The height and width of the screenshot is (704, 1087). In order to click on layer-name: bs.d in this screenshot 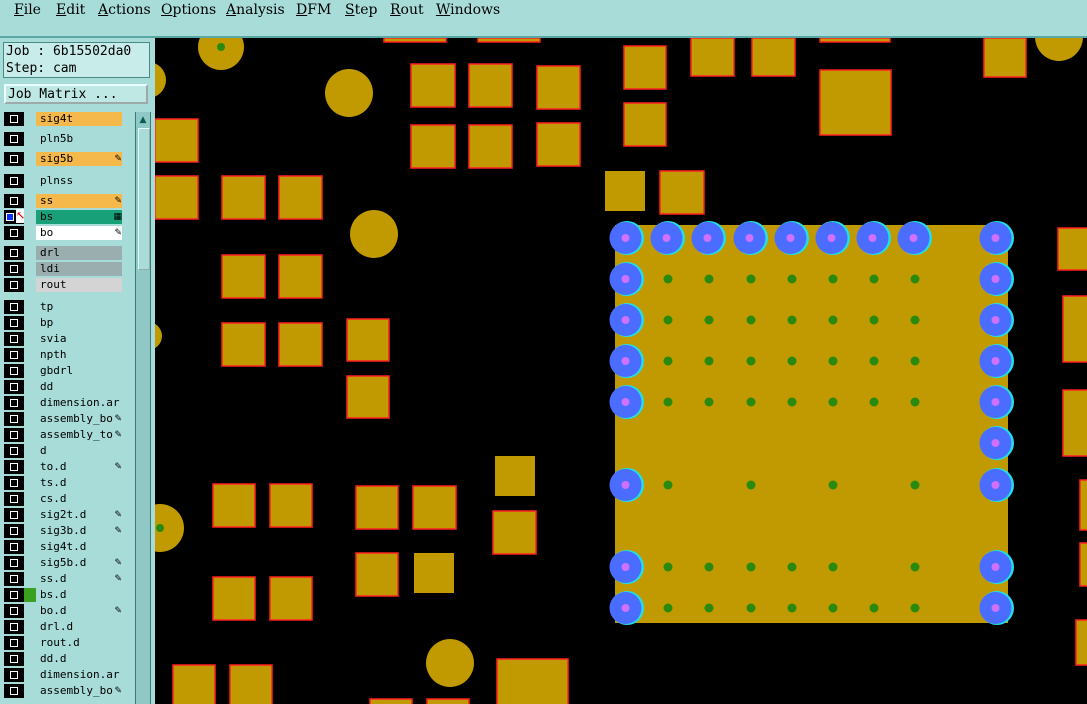, I will do `click(79, 595)`.